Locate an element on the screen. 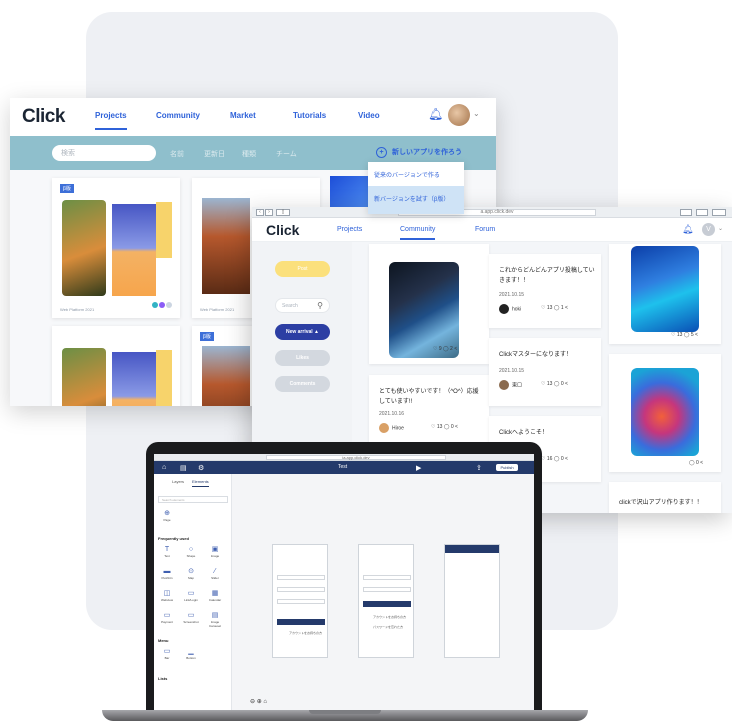 This screenshot has height=724, width=732. nav-market: Market is located at coordinates (243, 115).